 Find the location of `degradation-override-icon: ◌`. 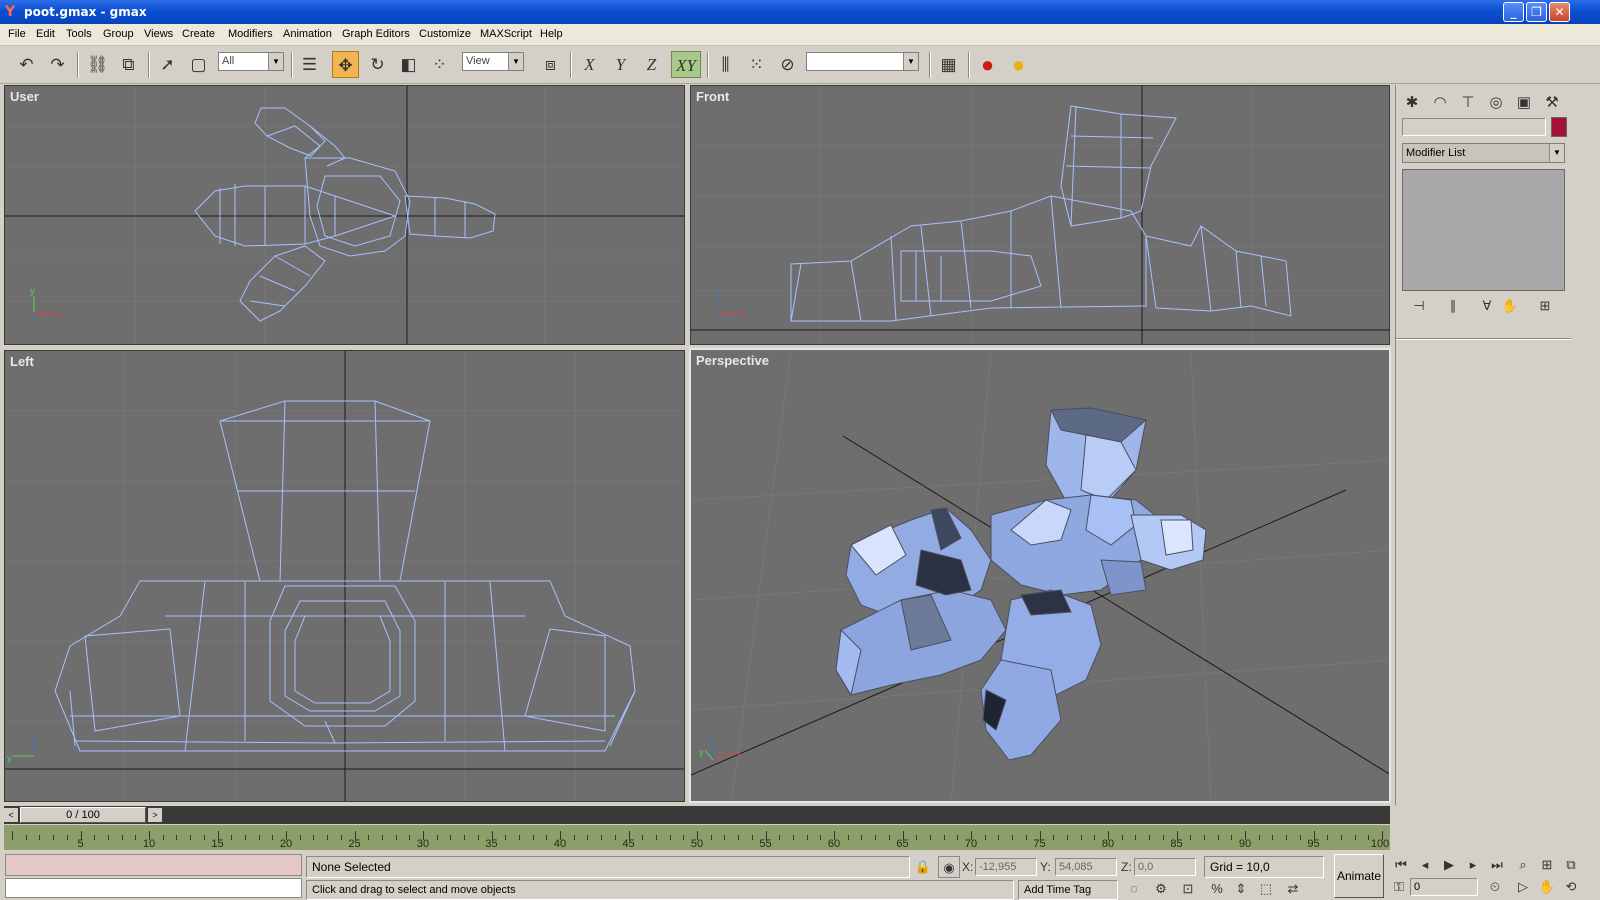

degradation-override-icon: ◌ is located at coordinates (1134, 889).